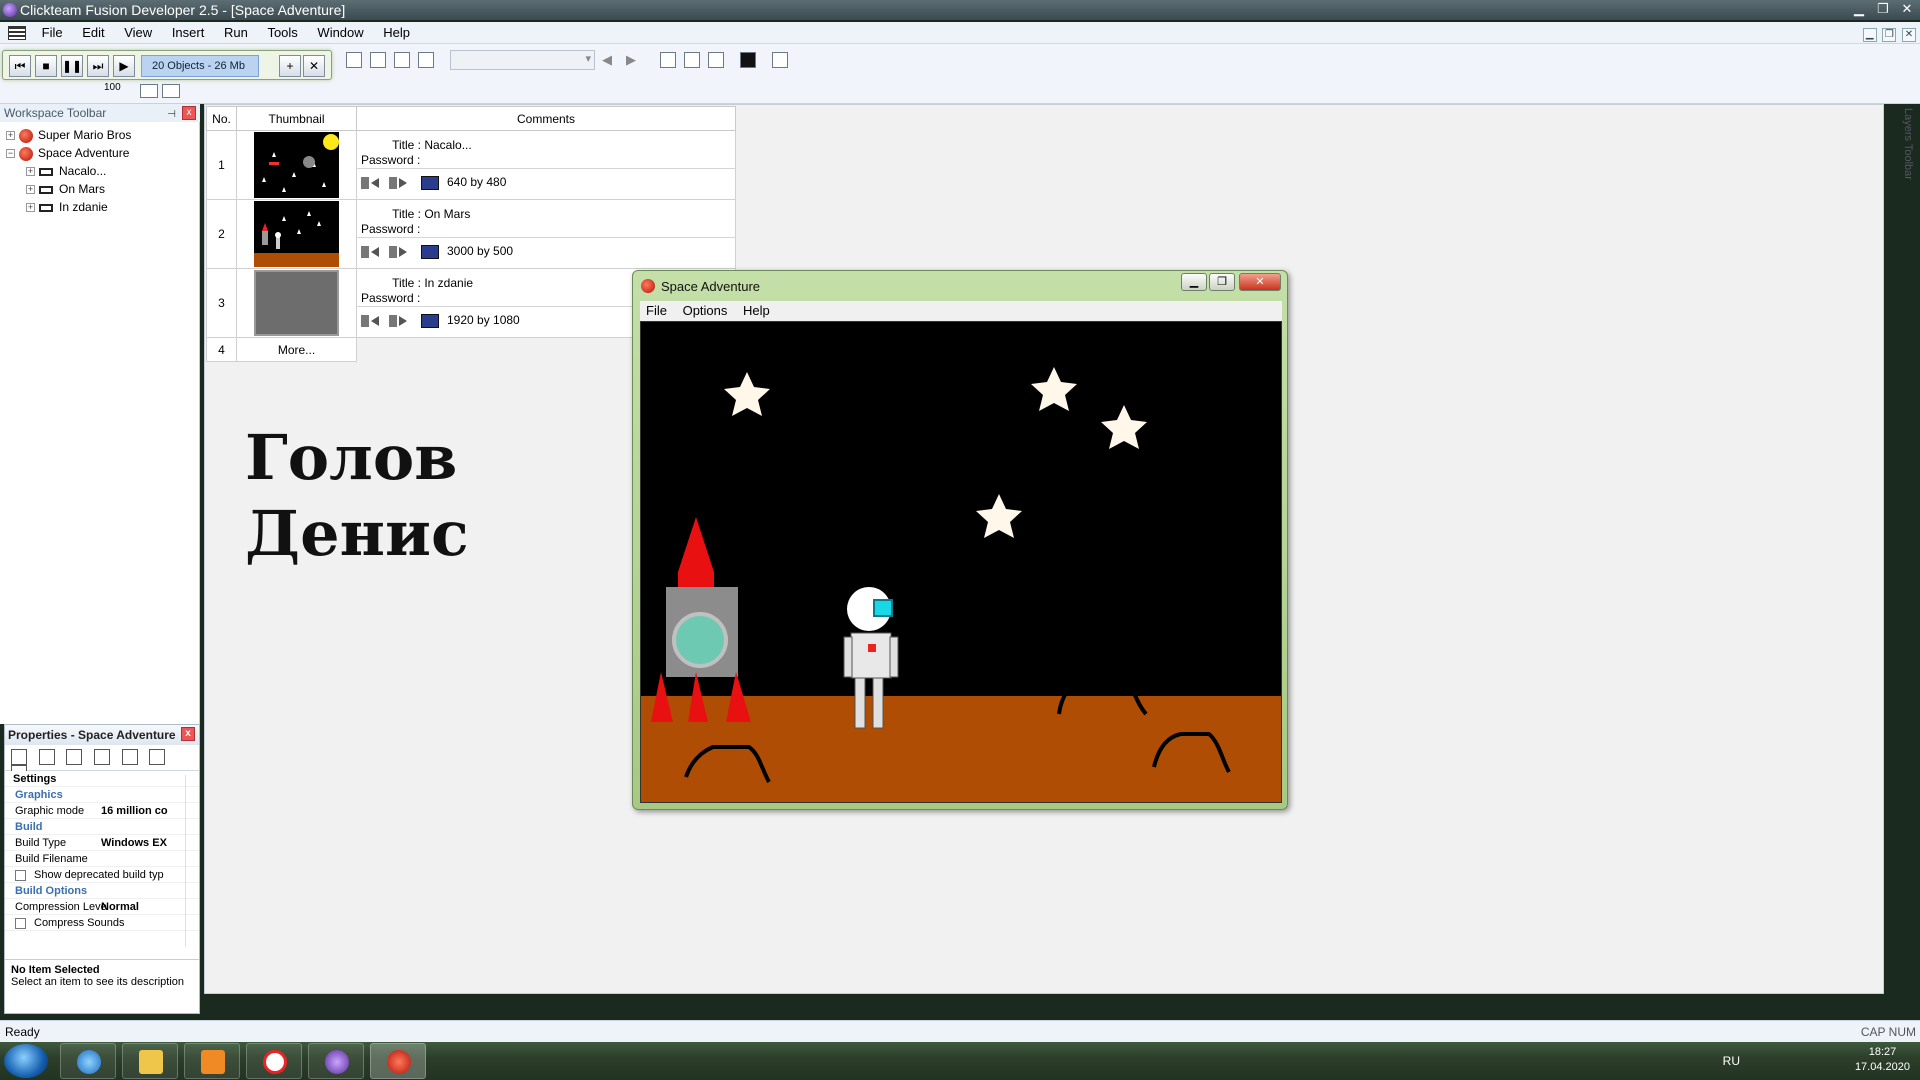  I want to click on build-type-row: Build Type Windows EX, so click(102, 843).